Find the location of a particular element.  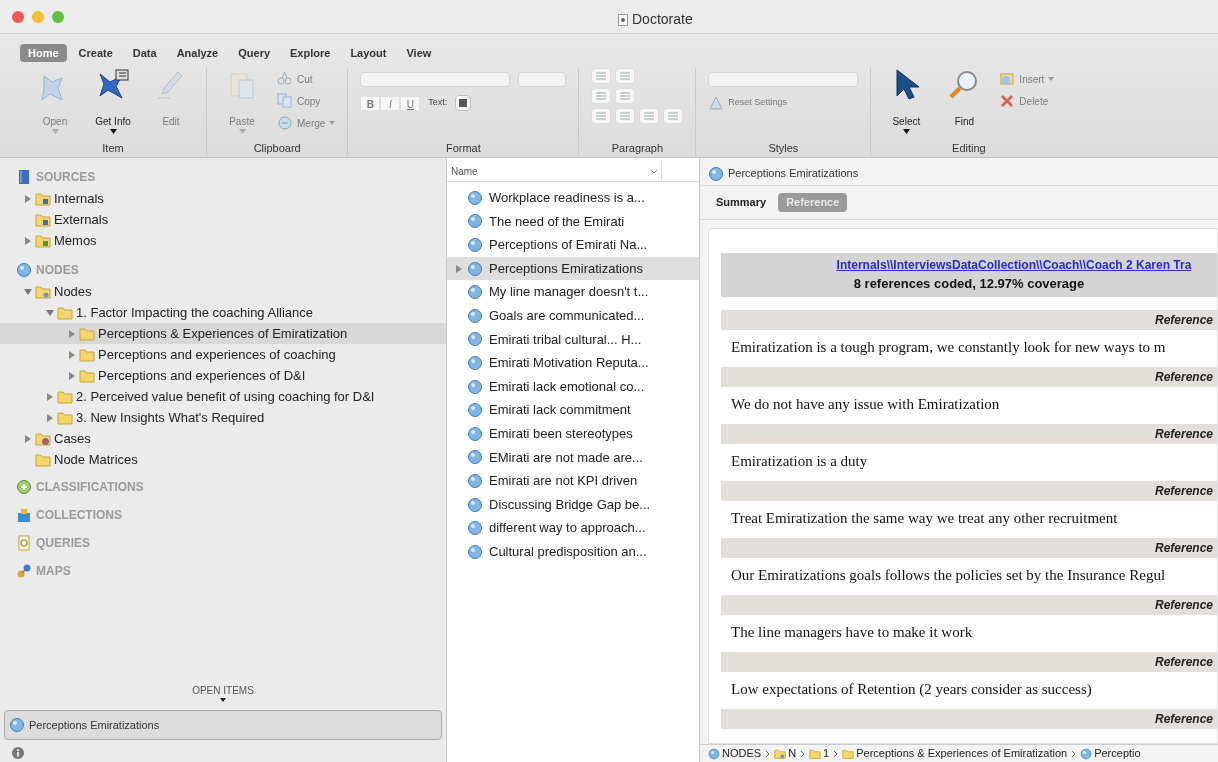

ribbon-tab: Layout is located at coordinates (368, 53).